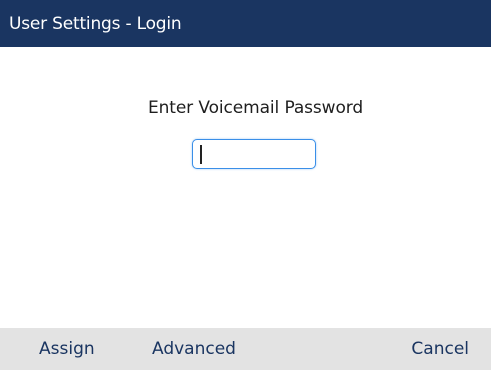 The image size is (491, 370). I want to click on password-prompt-label: Enter Voicemail Password, so click(255, 108).